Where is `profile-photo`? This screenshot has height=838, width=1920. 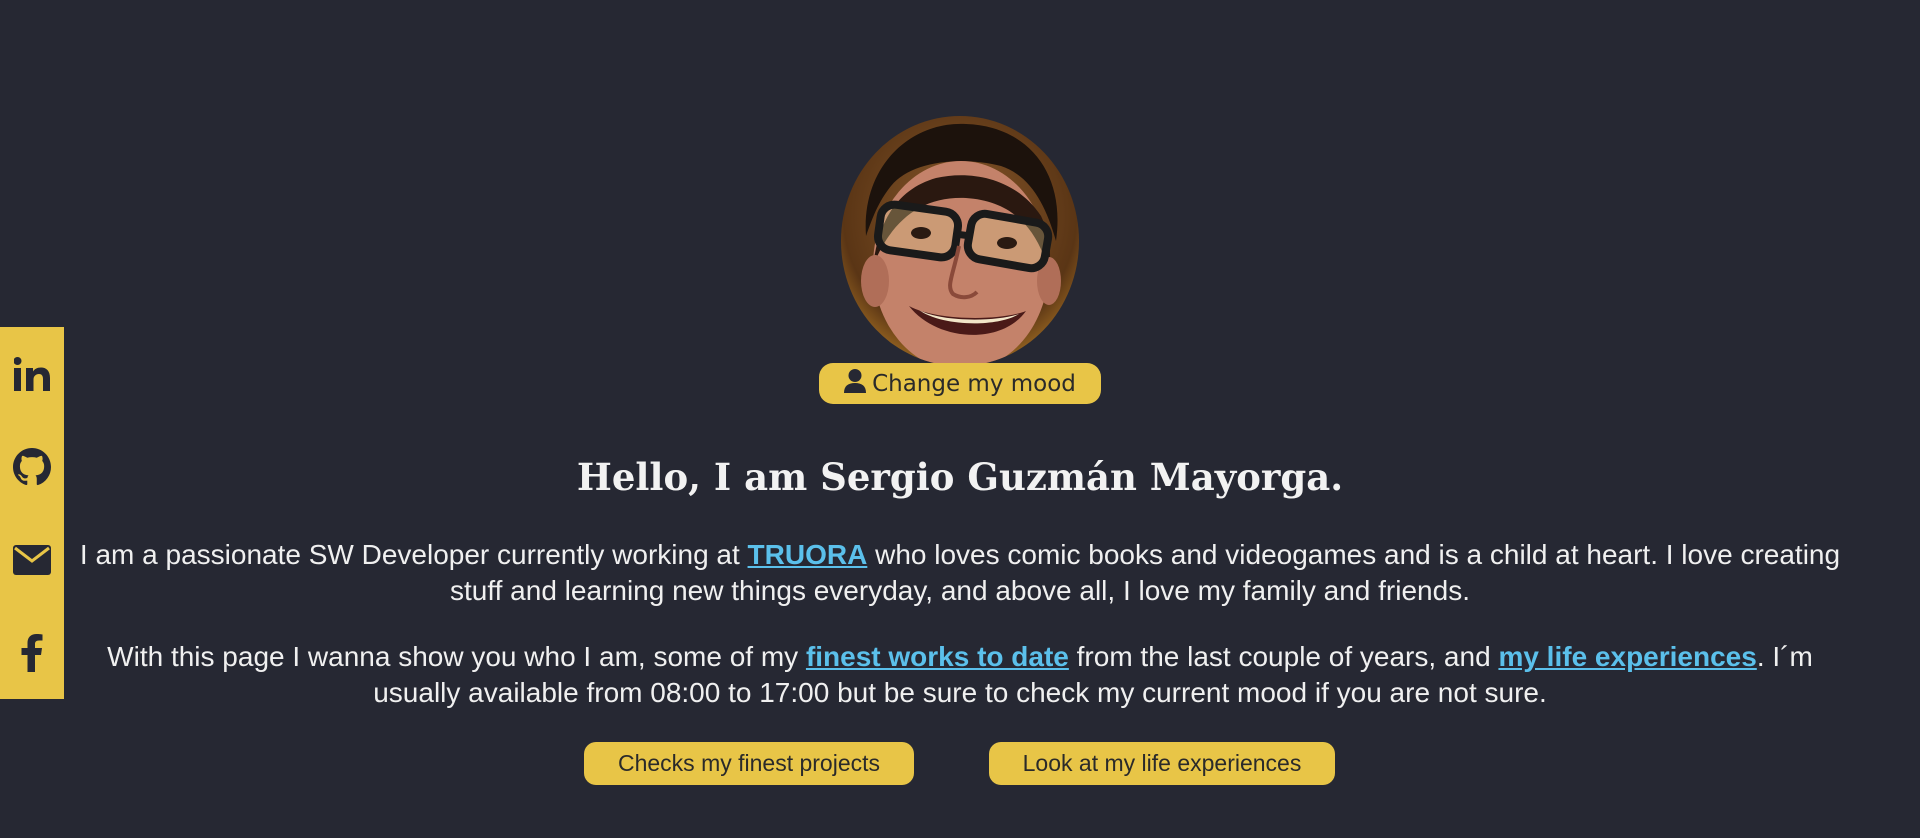
profile-photo is located at coordinates (960, 241).